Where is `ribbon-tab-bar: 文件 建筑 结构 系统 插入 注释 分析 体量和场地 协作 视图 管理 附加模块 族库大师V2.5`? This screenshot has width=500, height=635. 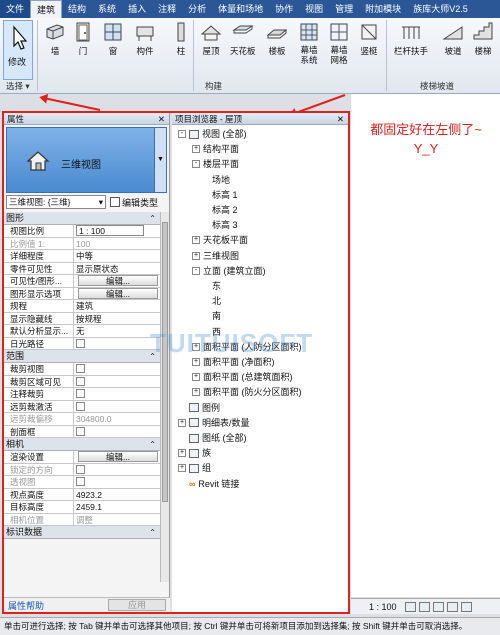 ribbon-tab-bar: 文件 建筑 结构 系统 插入 注释 分析 体量和场地 协作 视图 管理 附加模块 族库大师V2.5 is located at coordinates (250, 9).